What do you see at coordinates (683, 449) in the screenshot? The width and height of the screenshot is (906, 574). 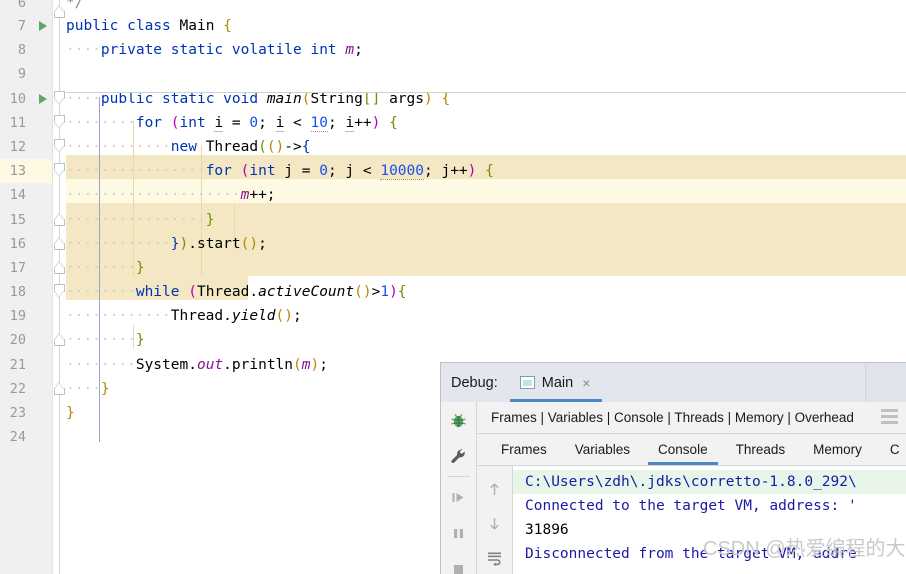 I see `tab-console: Console` at bounding box center [683, 449].